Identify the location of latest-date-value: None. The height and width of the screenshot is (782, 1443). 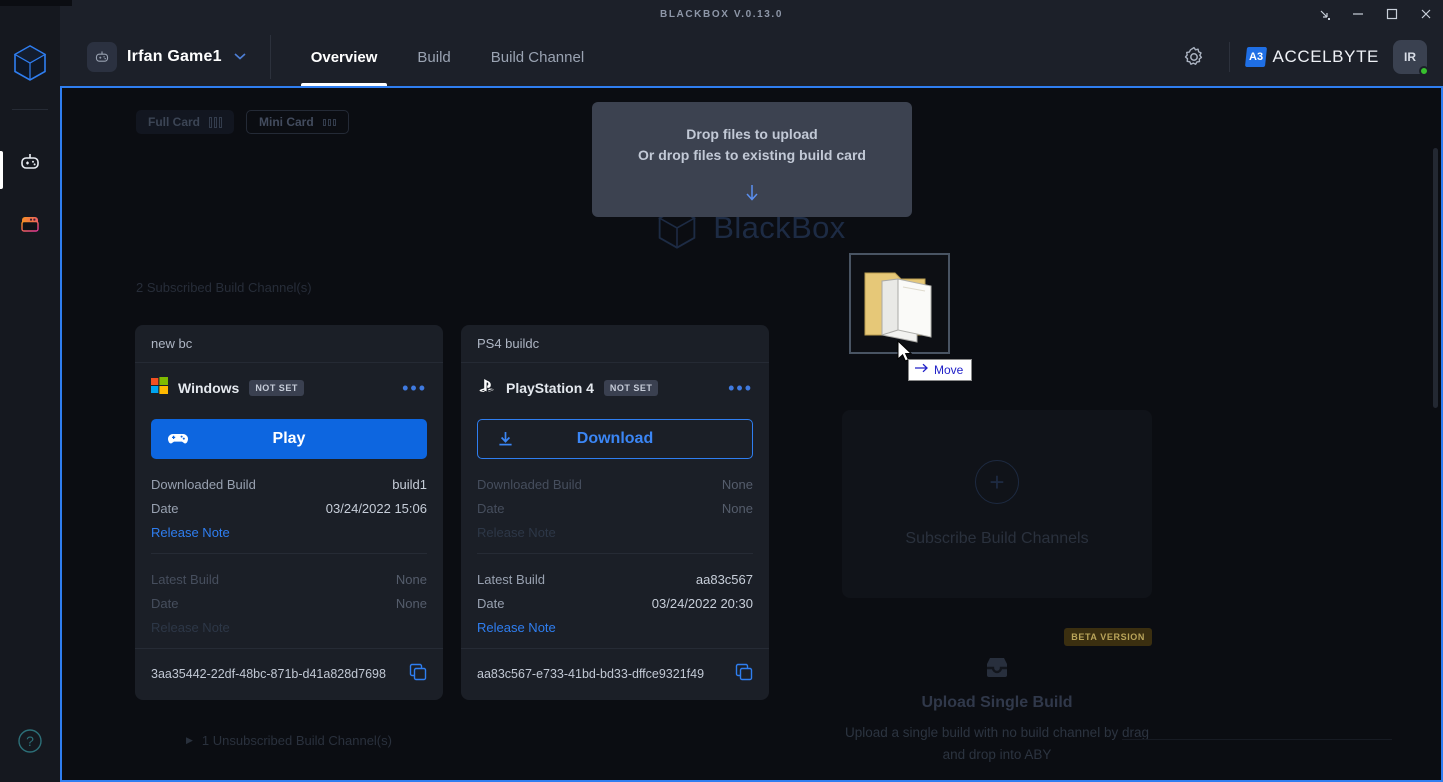
(411, 603).